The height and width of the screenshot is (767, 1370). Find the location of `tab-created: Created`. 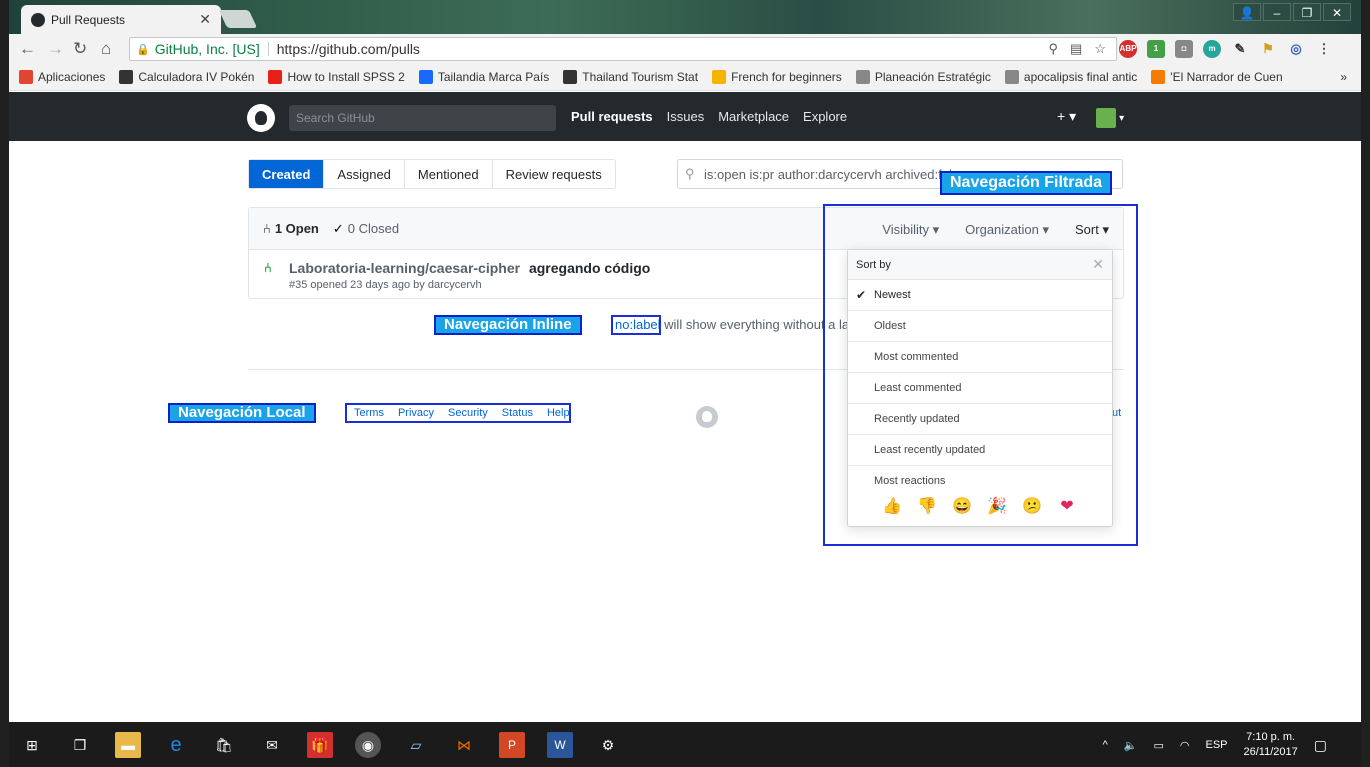

tab-created: Created is located at coordinates (287, 174).